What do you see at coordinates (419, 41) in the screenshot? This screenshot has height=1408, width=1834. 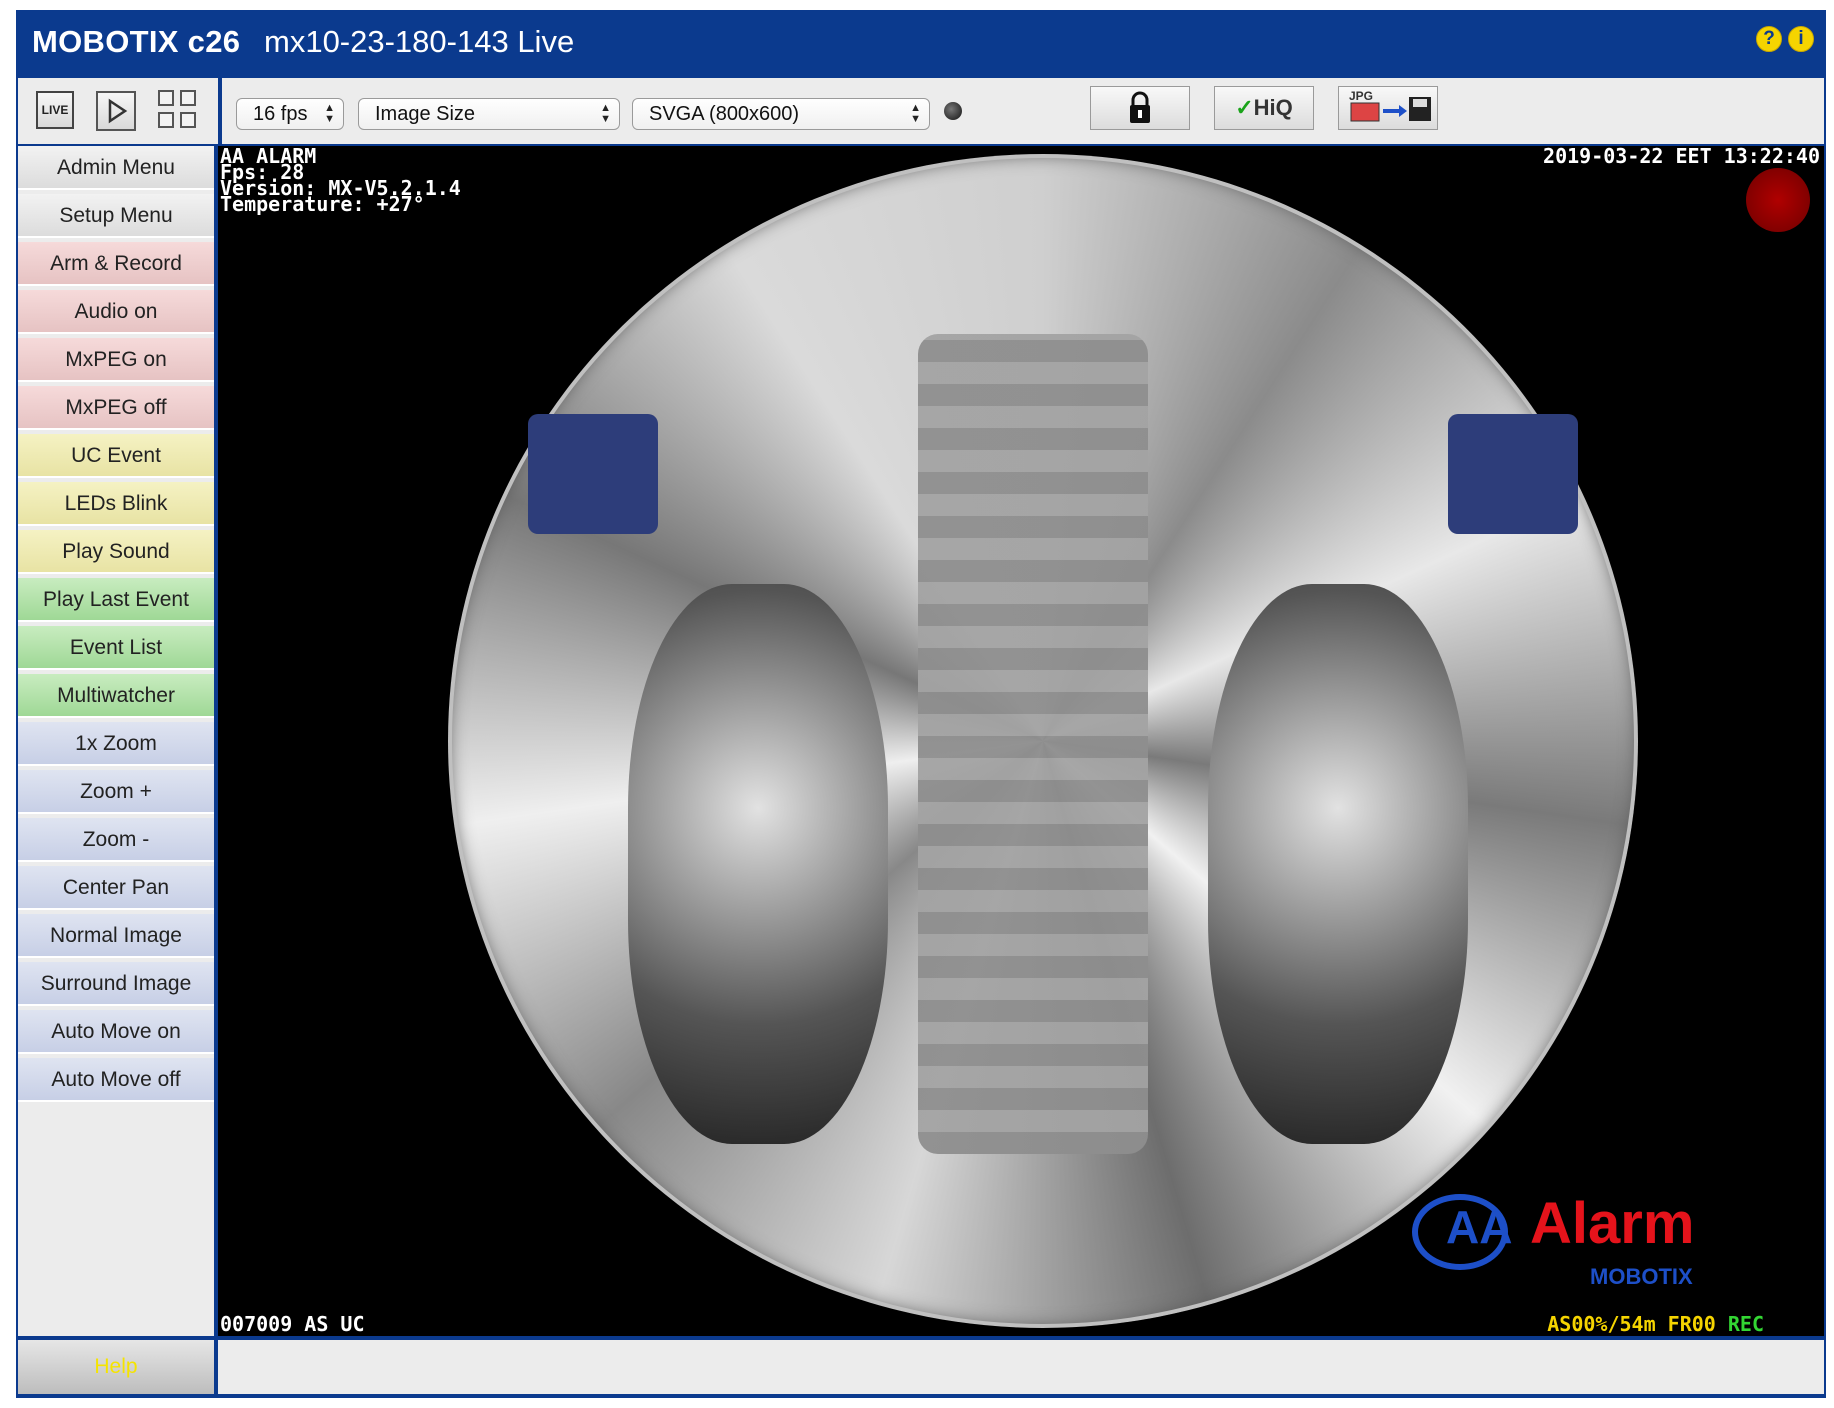 I see `camera-name: mx10-23-180-143 Live` at bounding box center [419, 41].